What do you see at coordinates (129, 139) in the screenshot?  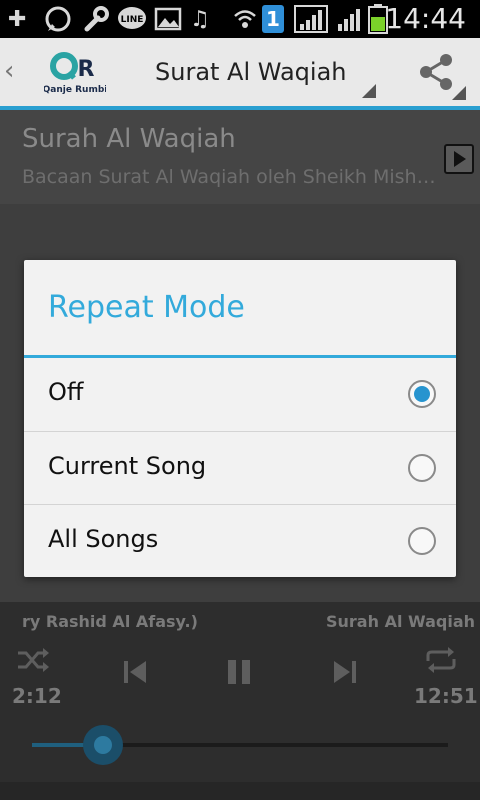 I see `track-title: Surah Al Waqiah` at bounding box center [129, 139].